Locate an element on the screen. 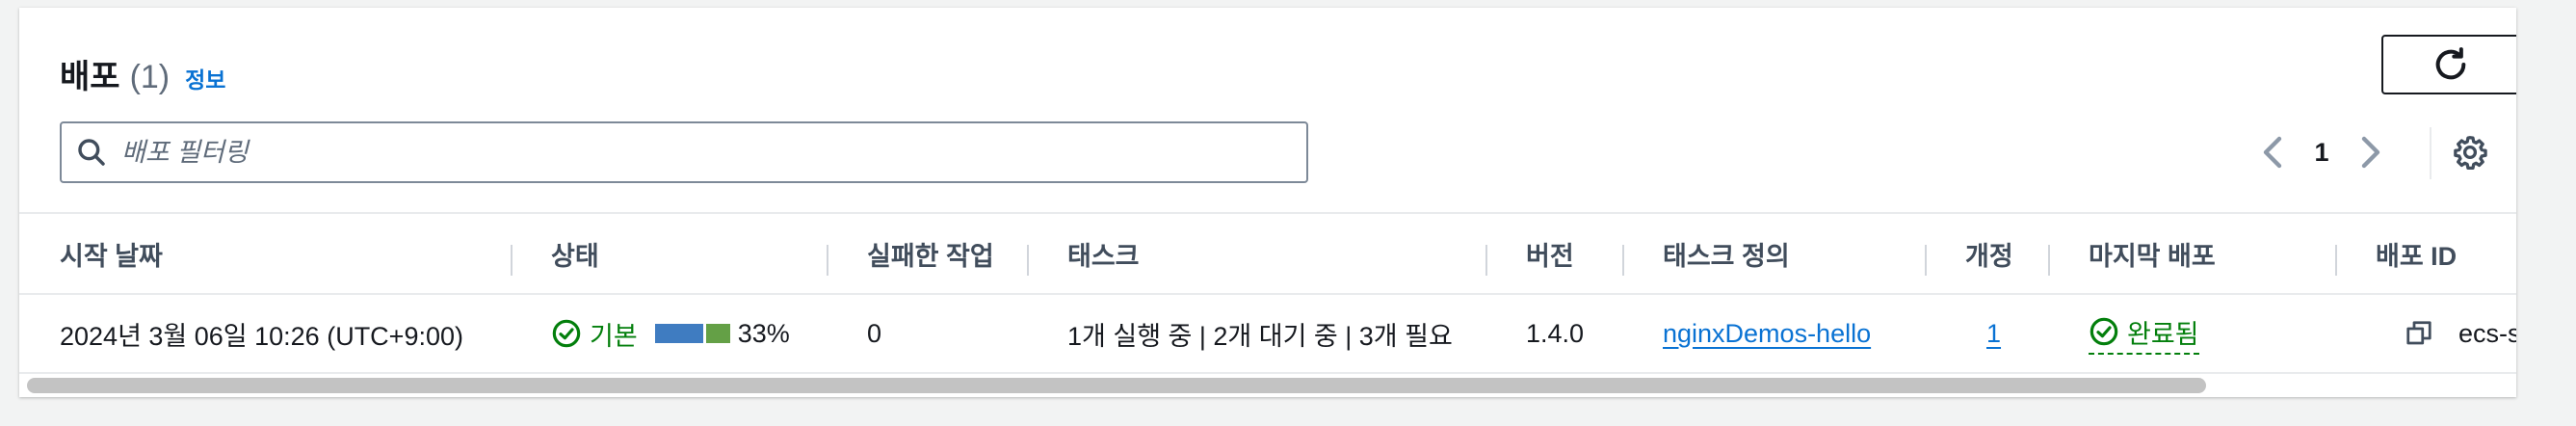 The image size is (2576, 426). search-input is located at coordinates (713, 153).